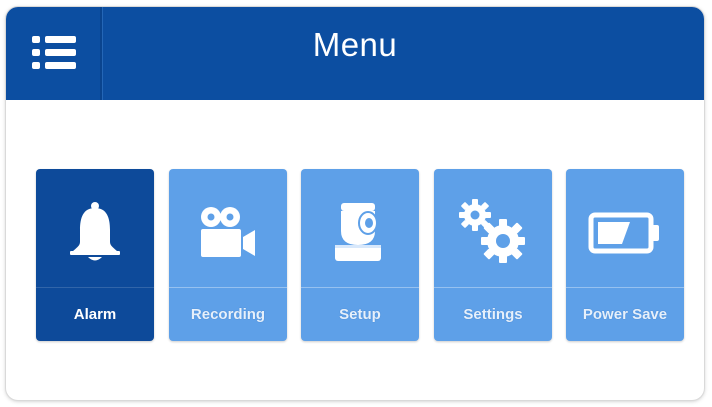  I want to click on tile-alarm: Alarm, so click(95, 255).